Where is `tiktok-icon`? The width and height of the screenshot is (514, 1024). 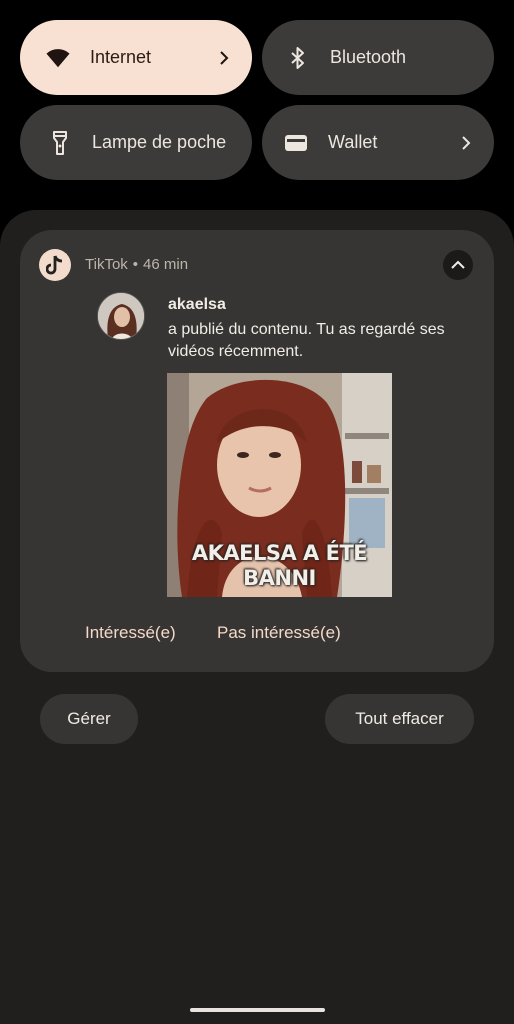 tiktok-icon is located at coordinates (55, 265).